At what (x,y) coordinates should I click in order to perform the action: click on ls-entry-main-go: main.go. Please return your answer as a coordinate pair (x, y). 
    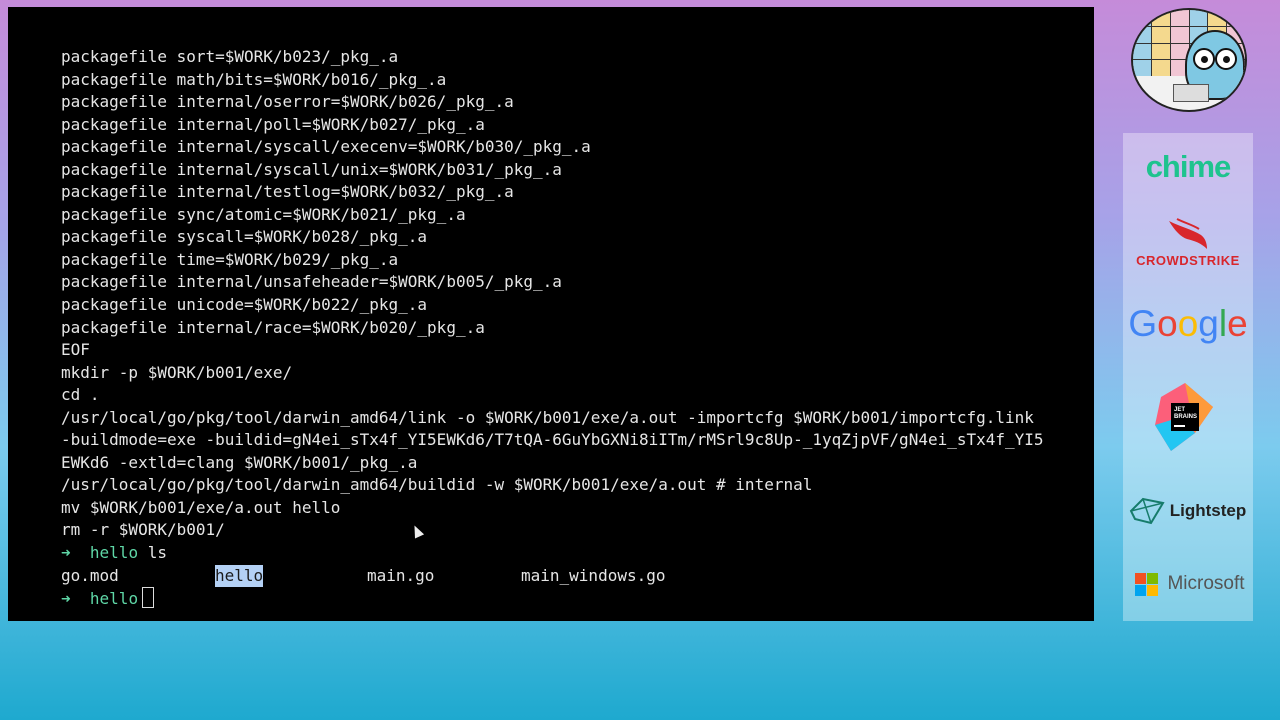
    Looking at the image, I should click on (400, 576).